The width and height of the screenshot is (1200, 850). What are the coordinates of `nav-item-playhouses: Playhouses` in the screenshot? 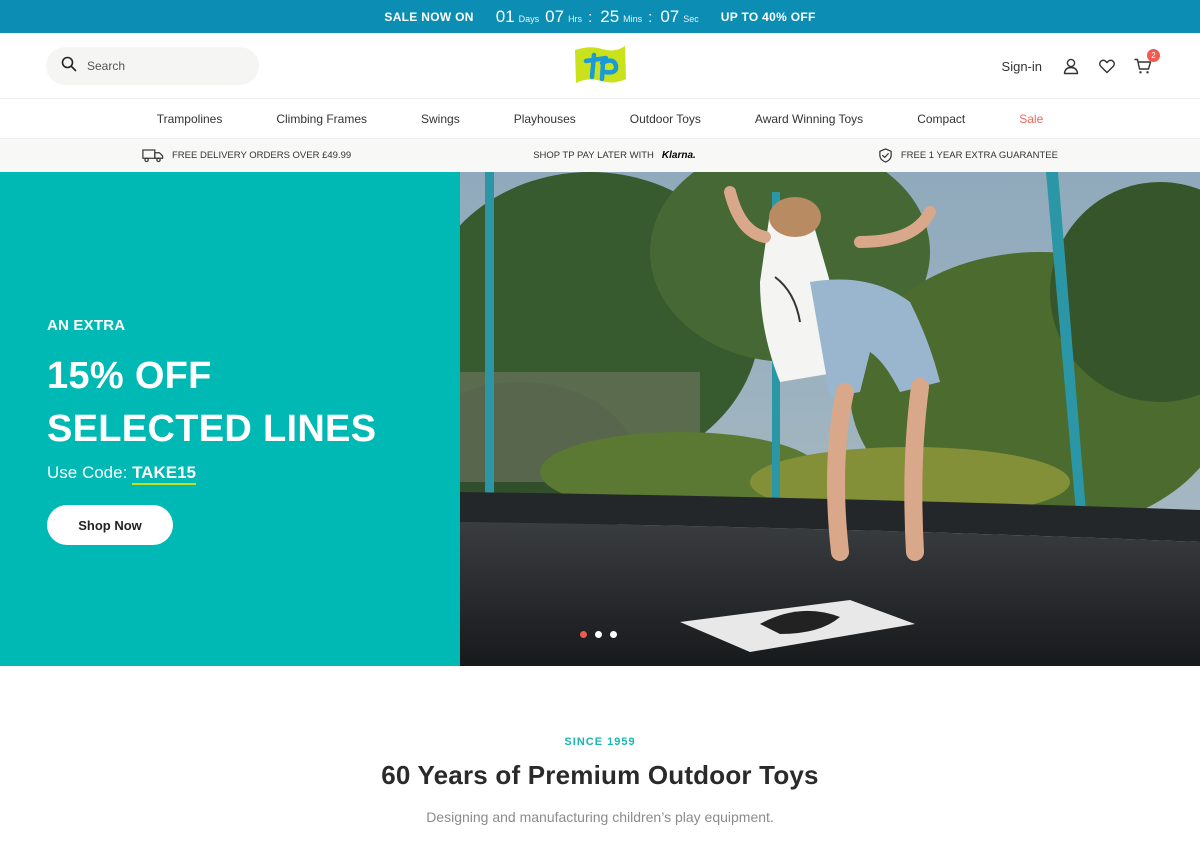 It's located at (545, 119).